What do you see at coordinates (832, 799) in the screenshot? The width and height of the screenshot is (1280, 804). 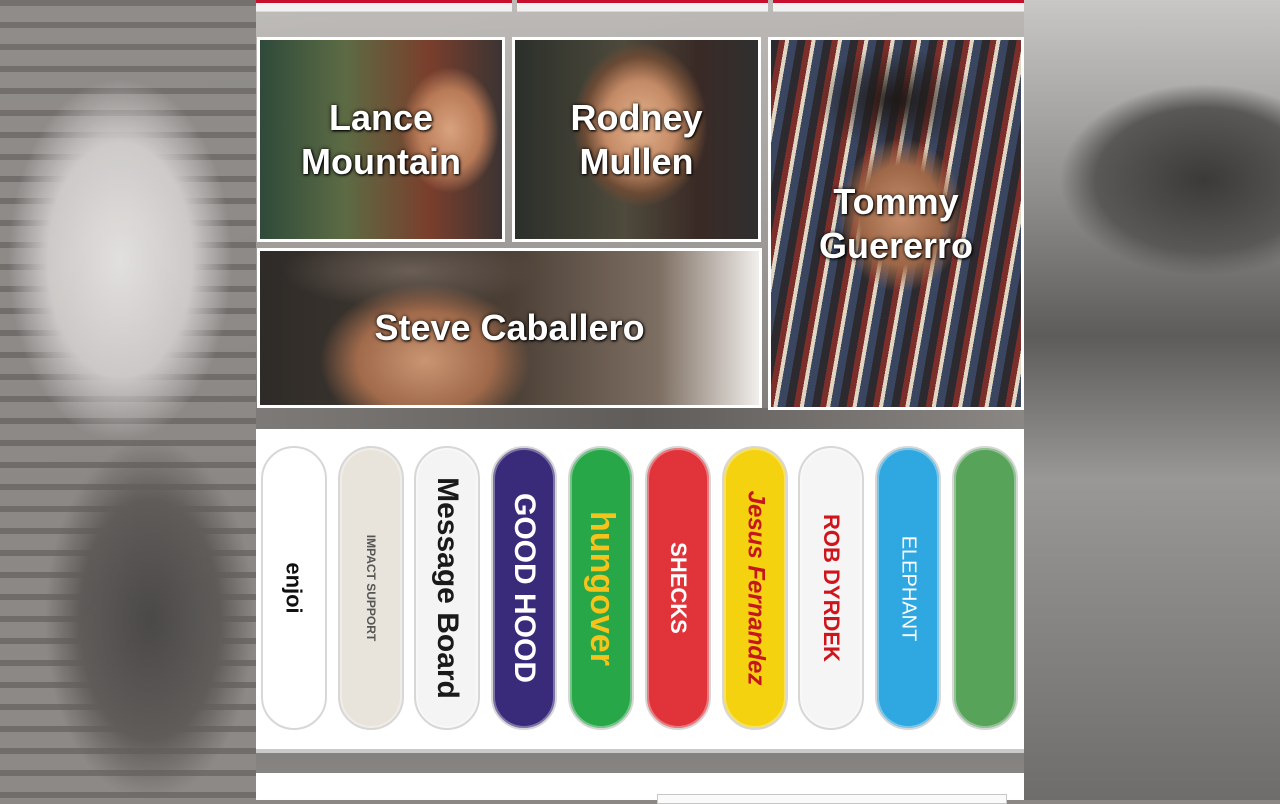 I see `bottom-input-field` at bounding box center [832, 799].